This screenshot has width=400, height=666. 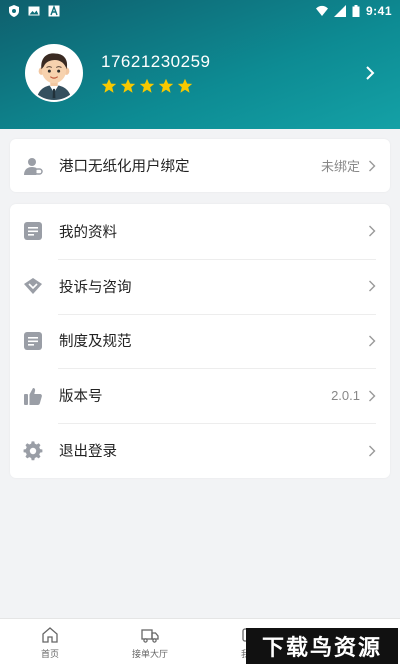 What do you see at coordinates (88, 452) in the screenshot?
I see `menu-item-label: 退出登录` at bounding box center [88, 452].